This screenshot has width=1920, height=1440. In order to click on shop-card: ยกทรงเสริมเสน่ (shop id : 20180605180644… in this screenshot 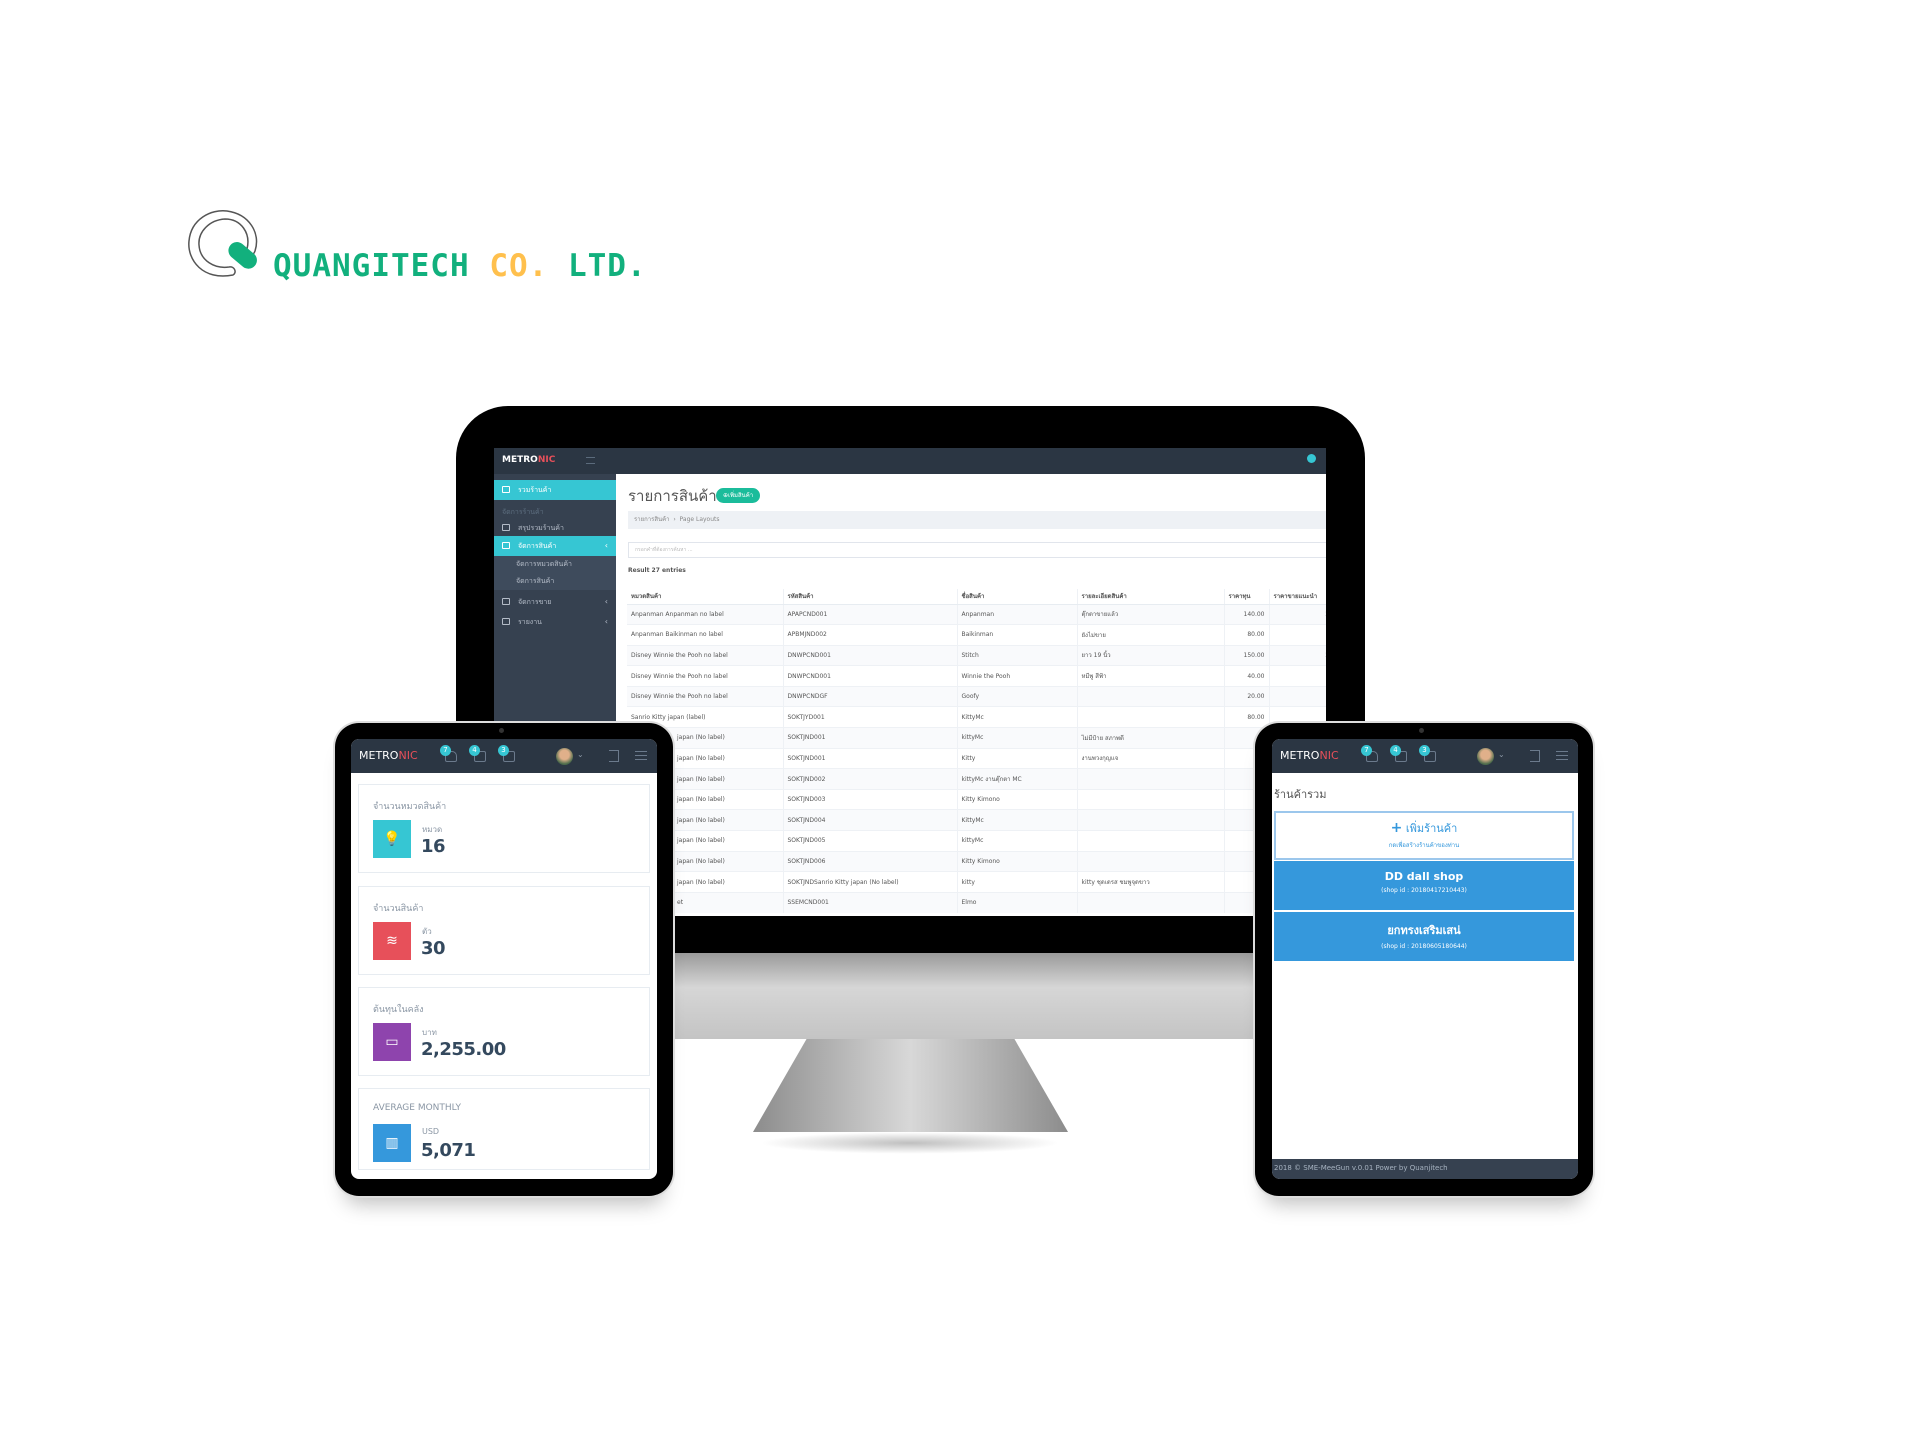, I will do `click(1424, 936)`.